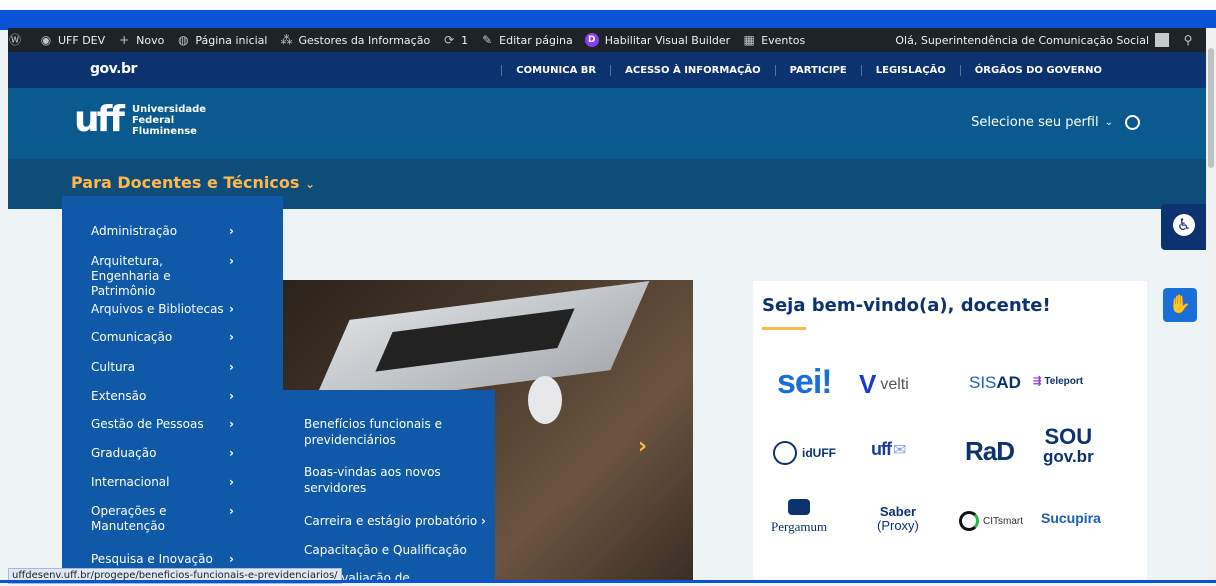  Describe the element at coordinates (166, 482) in the screenshot. I see `menu-item-internacional: Internacional ›` at that location.